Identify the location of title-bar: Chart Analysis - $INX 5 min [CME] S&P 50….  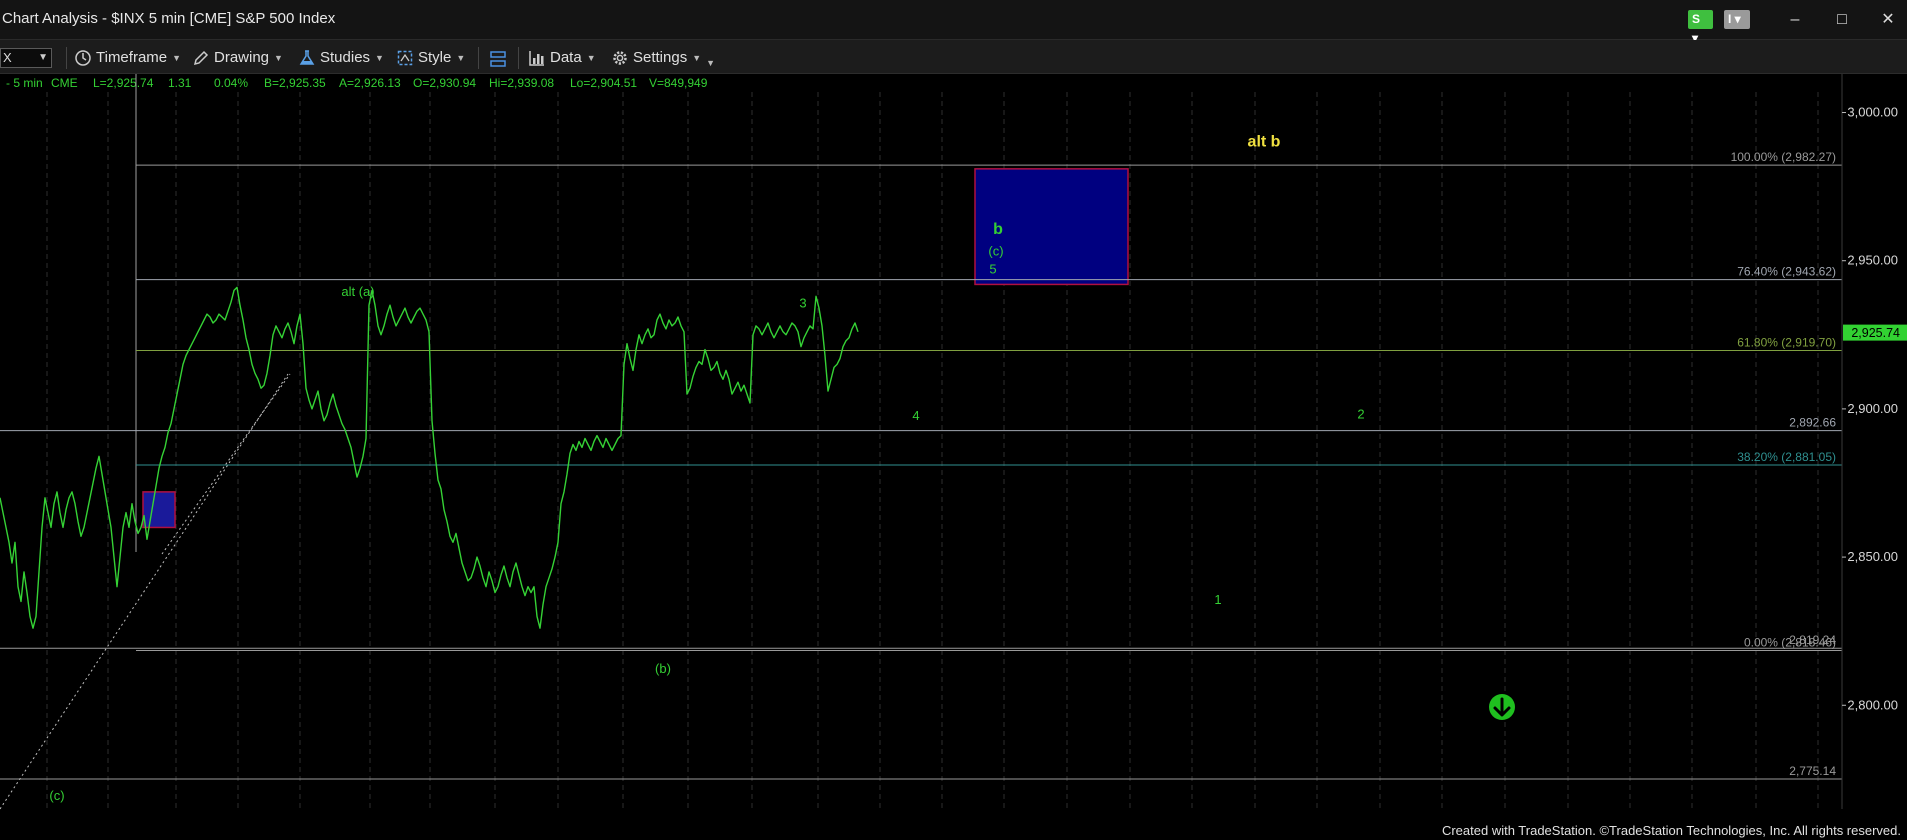
(953, 22).